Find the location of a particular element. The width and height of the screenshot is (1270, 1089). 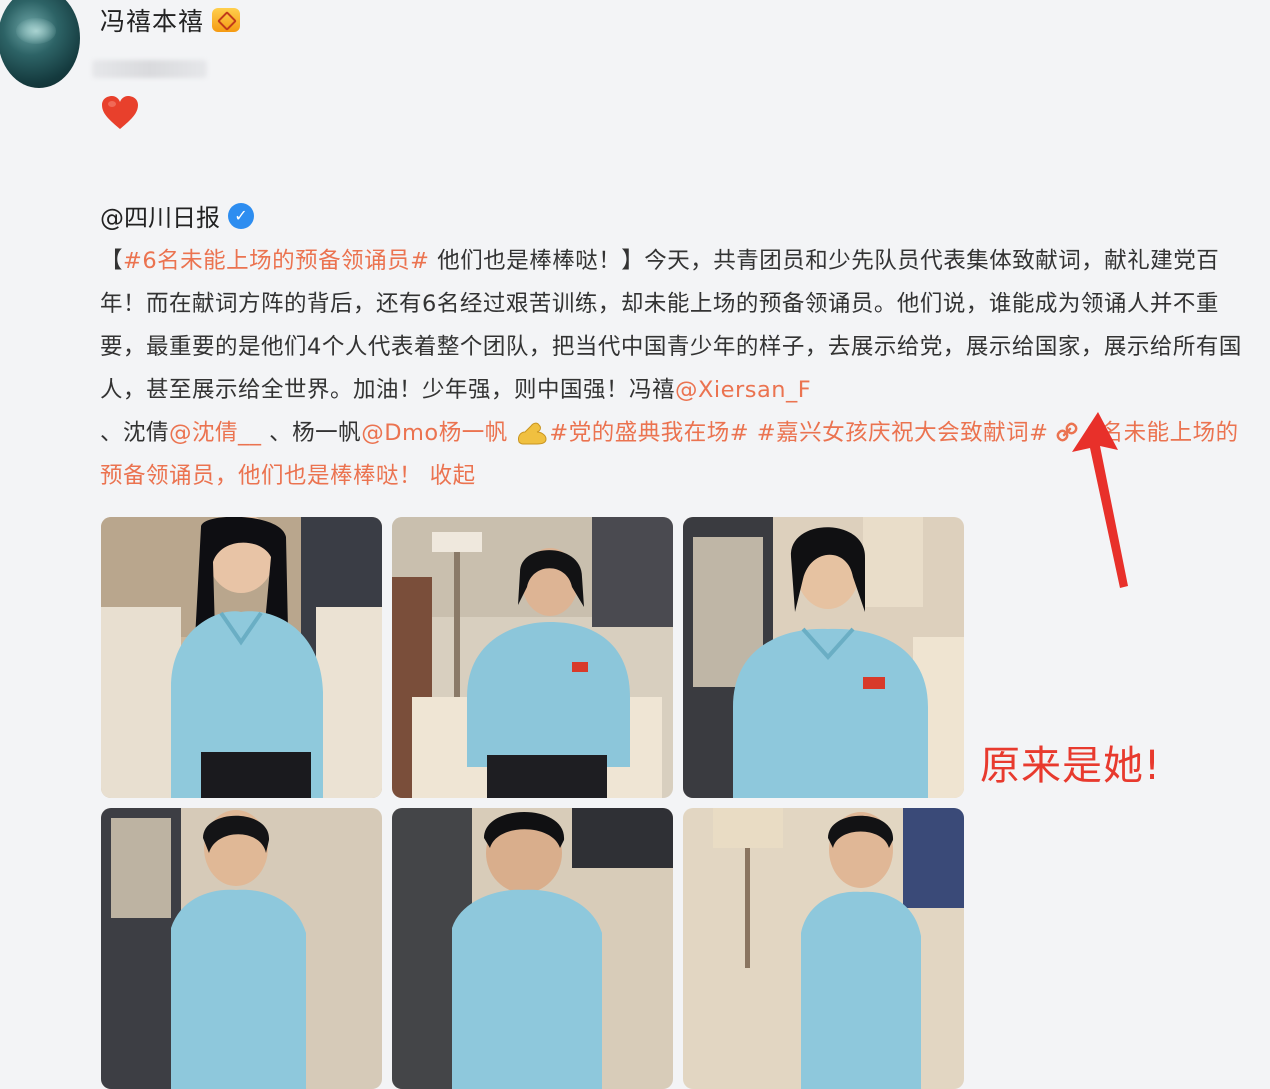

hashtag-party-event: #党的盛典我在场# is located at coordinates (649, 433).